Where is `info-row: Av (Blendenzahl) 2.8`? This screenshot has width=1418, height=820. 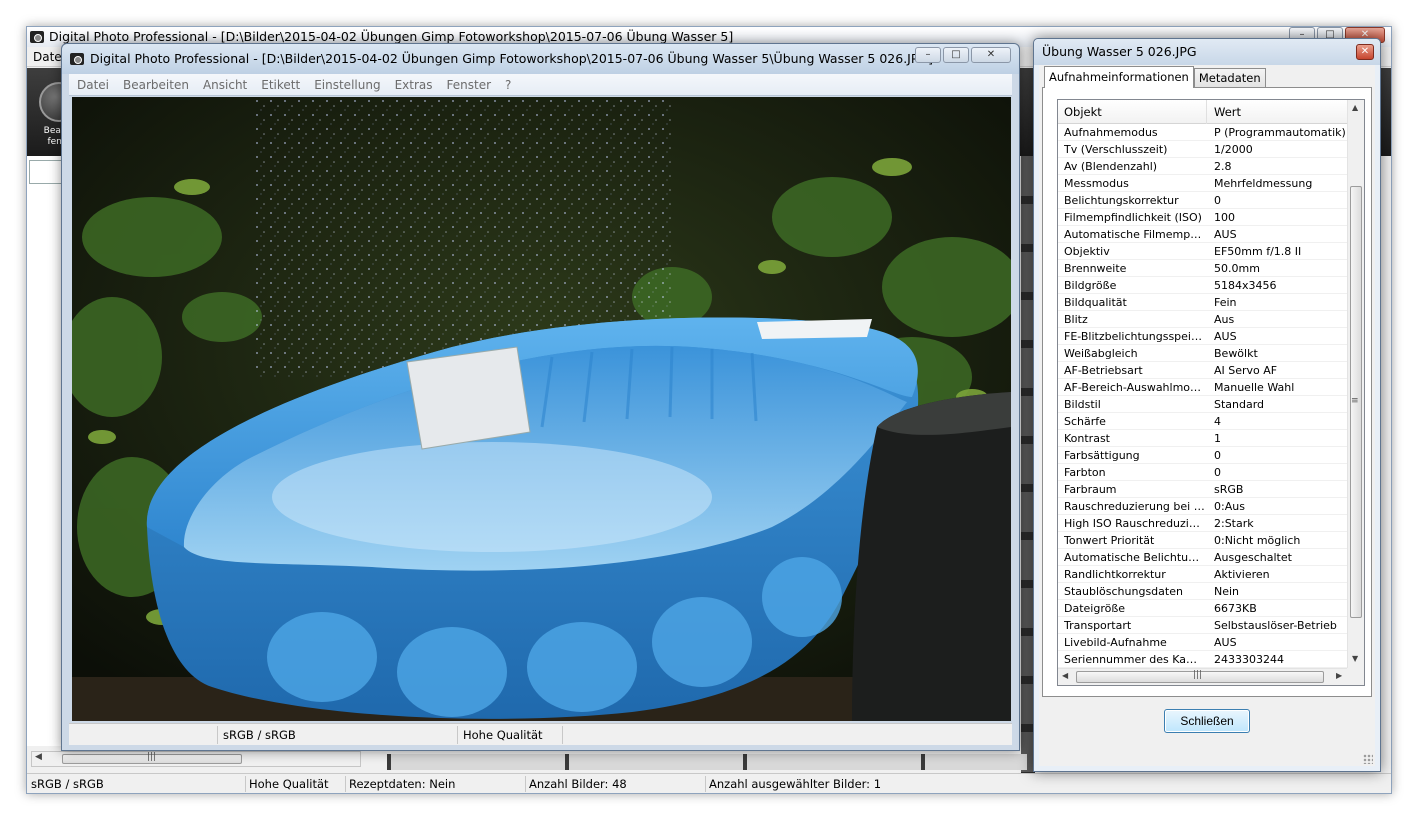
info-row: Av (Blendenzahl) 2.8 is located at coordinates (1203, 166).